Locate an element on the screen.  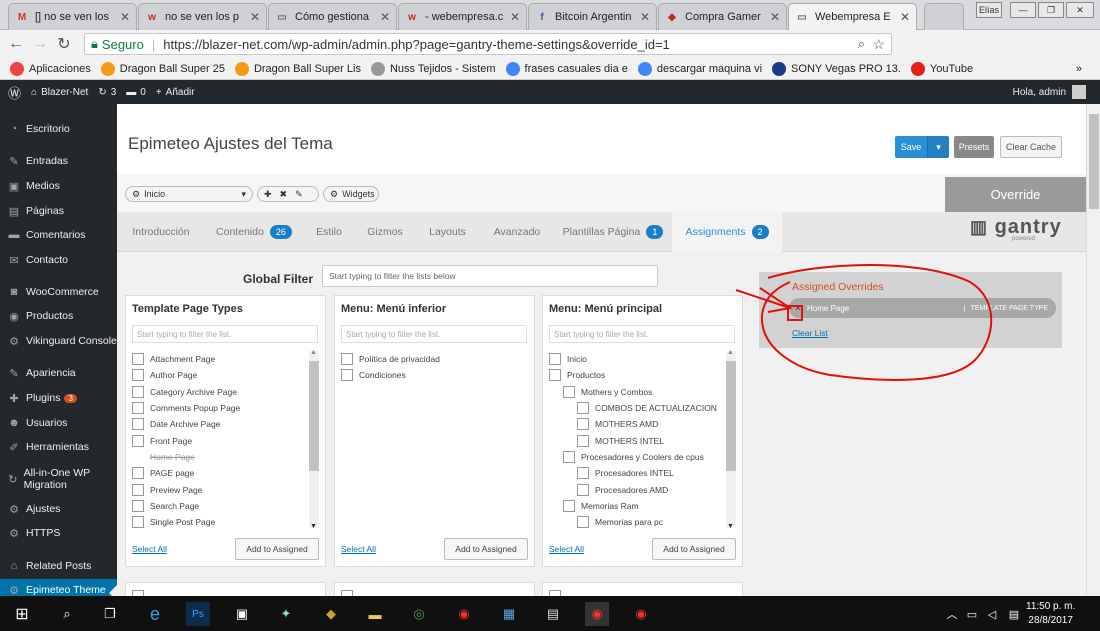
edge-icon: e is located at coordinates (155, 614).